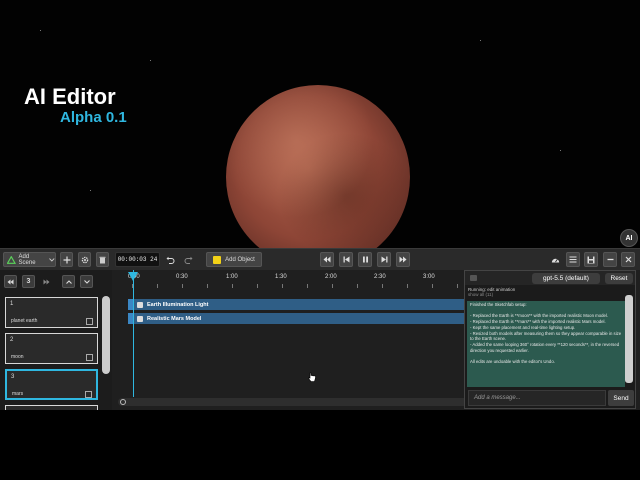 The image size is (640, 480). What do you see at coordinates (178, 304) in the screenshot?
I see `clip-label: Earth Illumination Light` at bounding box center [178, 304].